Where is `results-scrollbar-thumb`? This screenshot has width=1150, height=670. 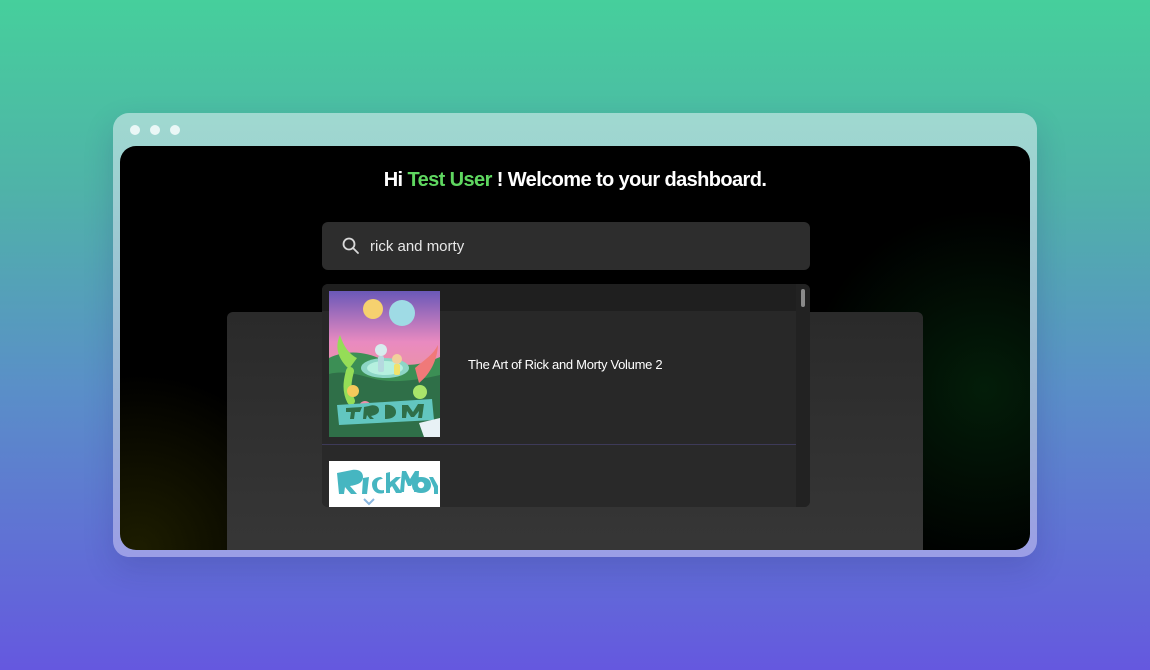 results-scrollbar-thumb is located at coordinates (803, 298).